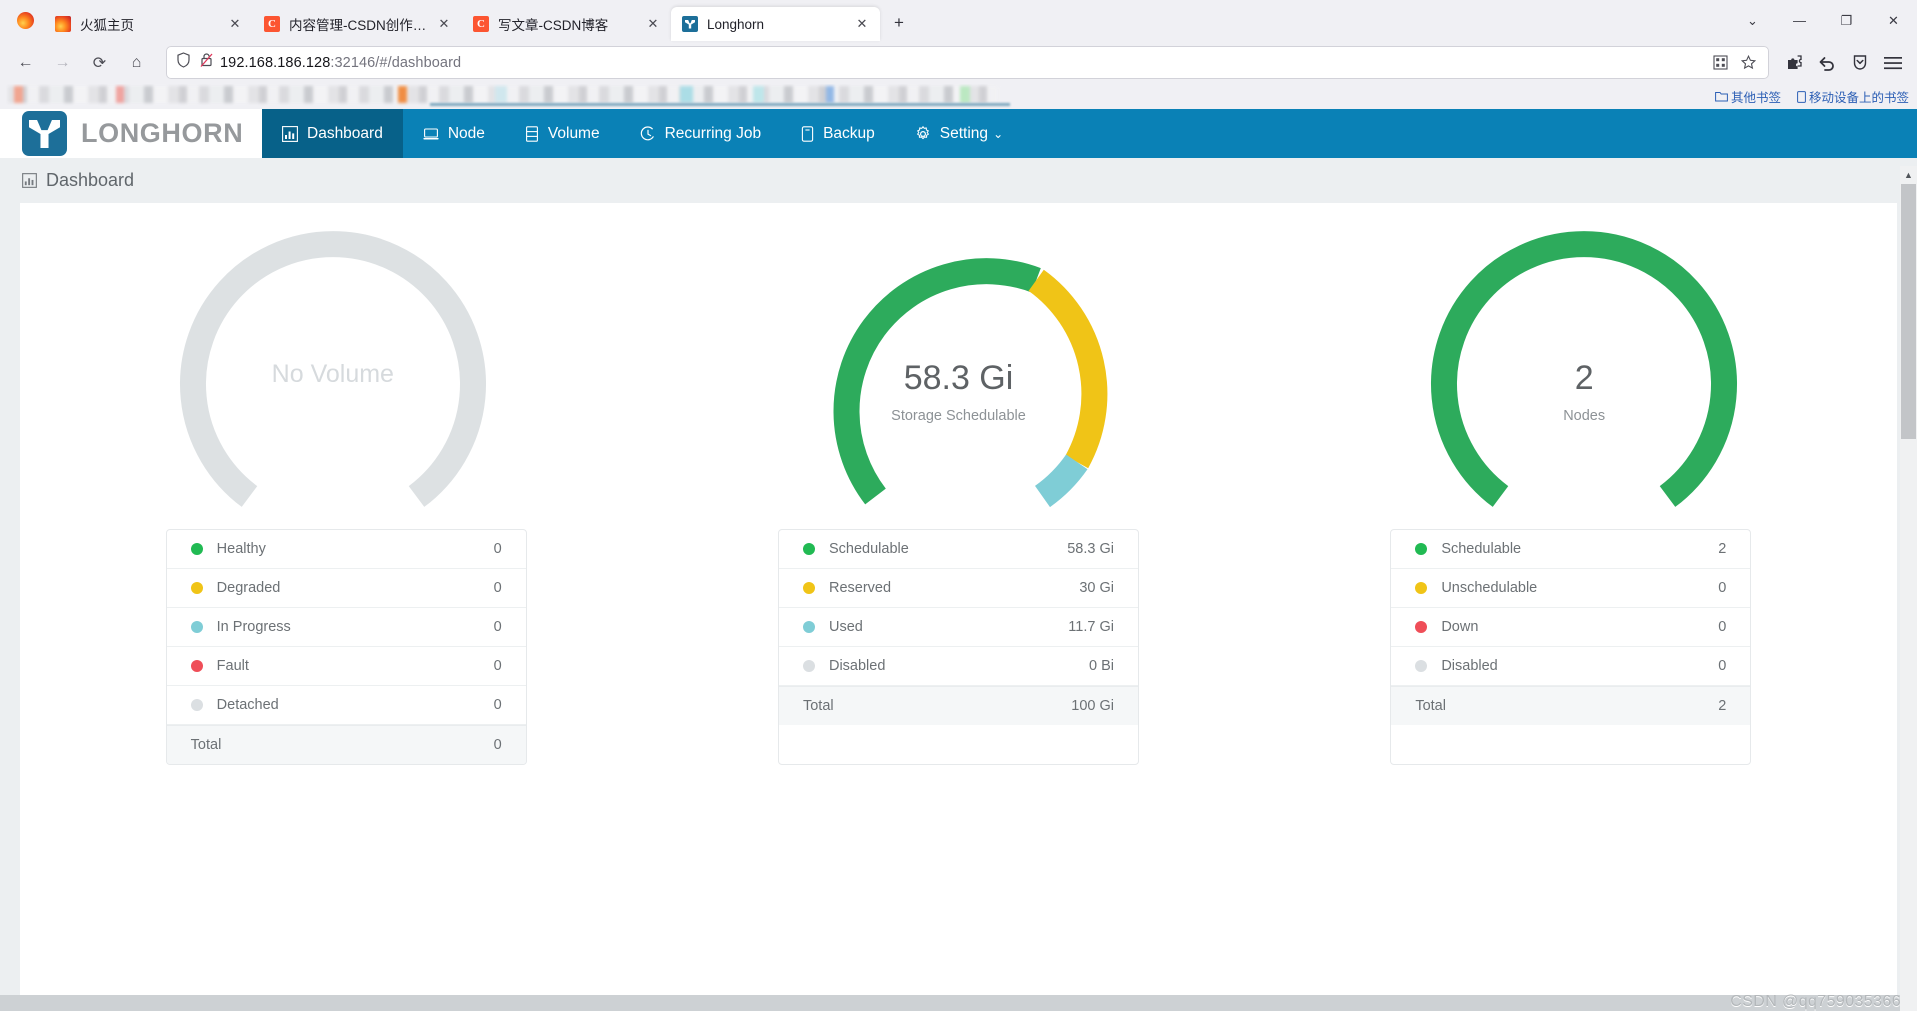 The width and height of the screenshot is (1917, 1011). I want to click on close-window-icon: ✕, so click(1893, 20).